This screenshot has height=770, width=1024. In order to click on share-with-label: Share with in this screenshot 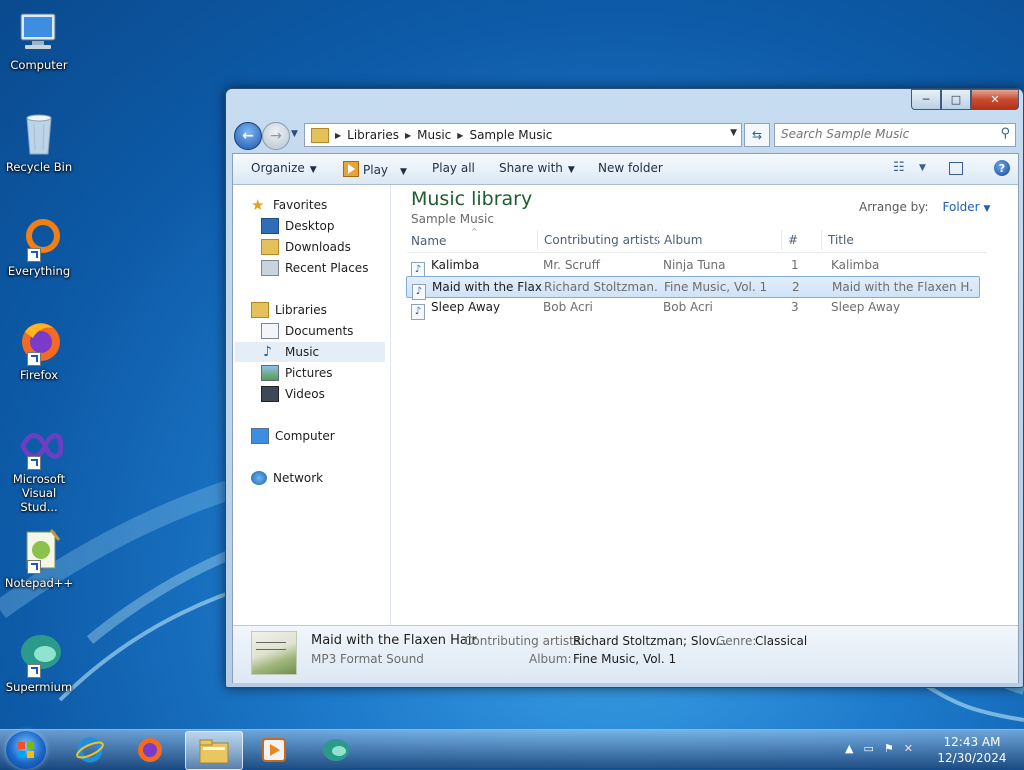, I will do `click(531, 168)`.